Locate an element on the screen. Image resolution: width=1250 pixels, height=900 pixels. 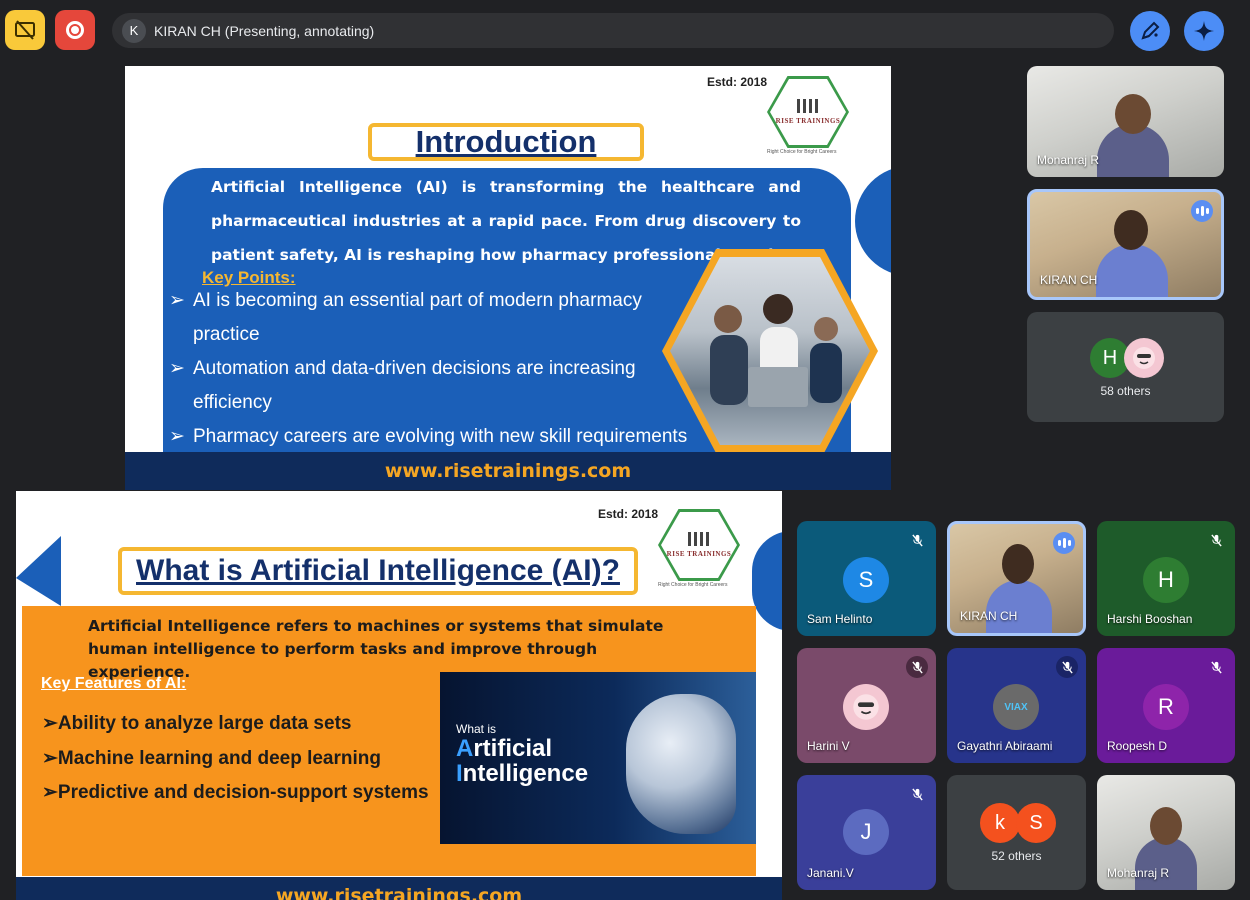
avatar: J is located at coordinates (866, 832).